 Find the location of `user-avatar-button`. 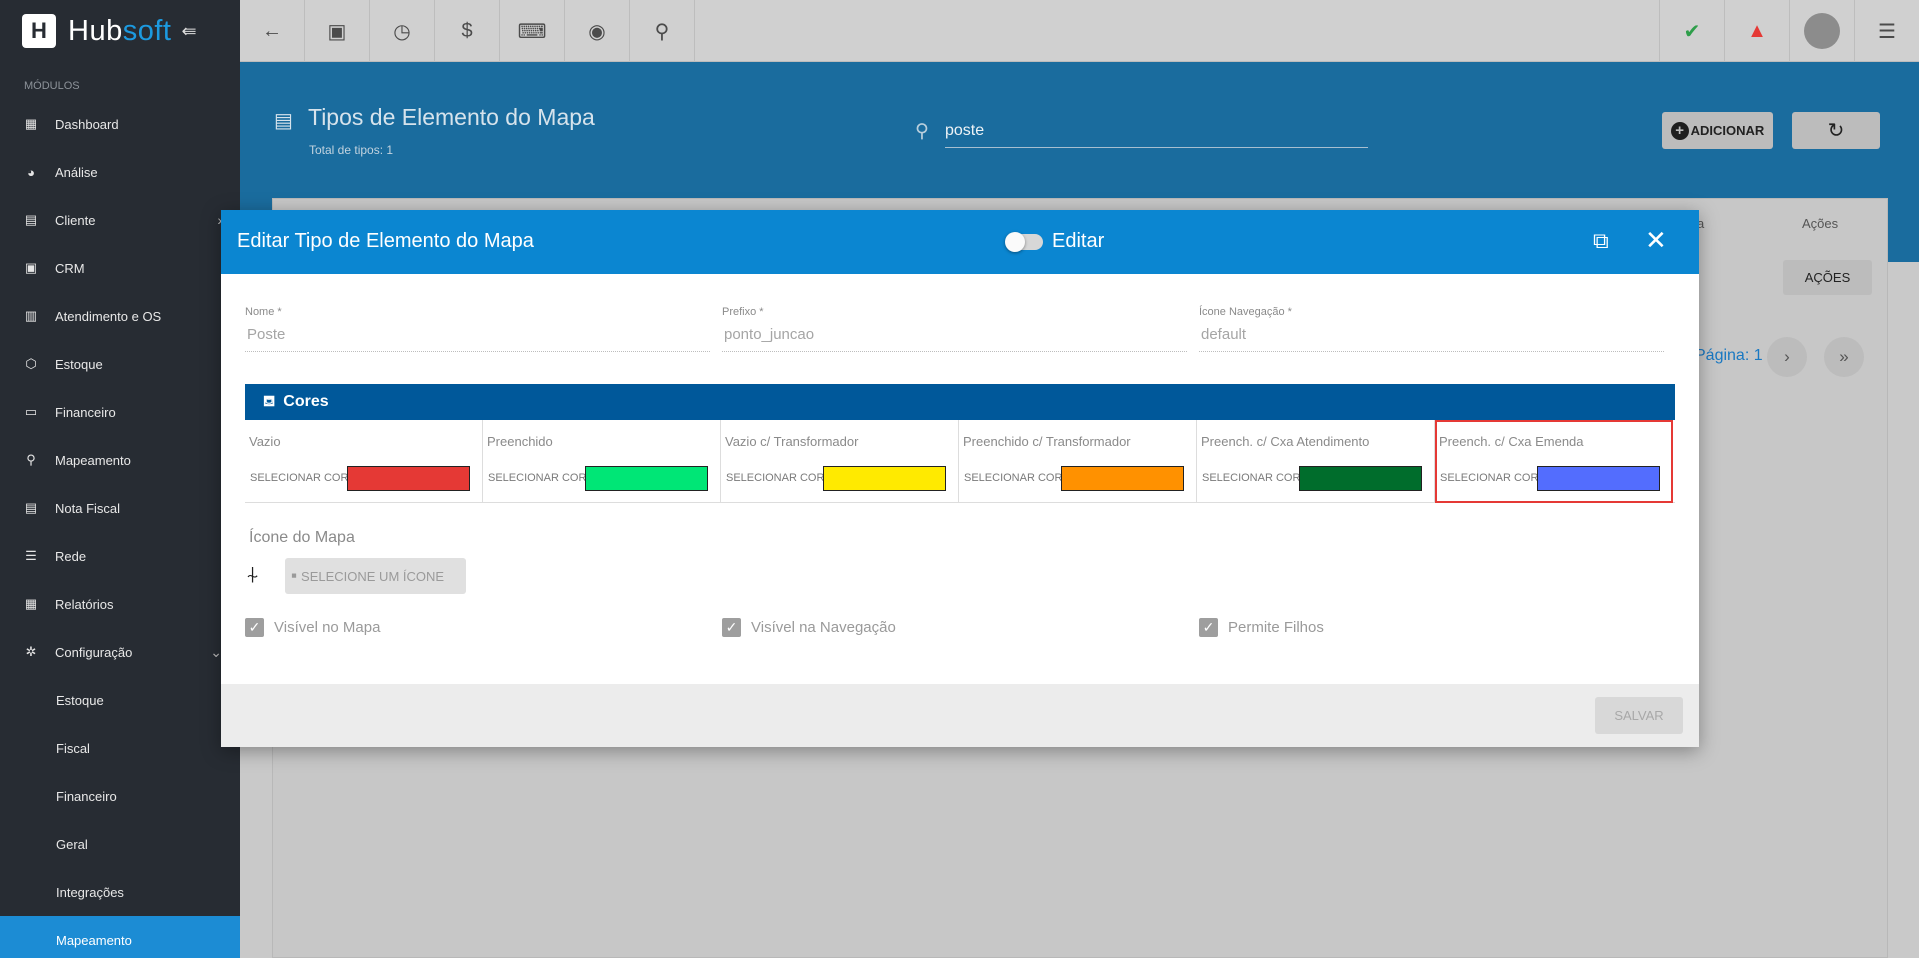

user-avatar-button is located at coordinates (1821, 31).